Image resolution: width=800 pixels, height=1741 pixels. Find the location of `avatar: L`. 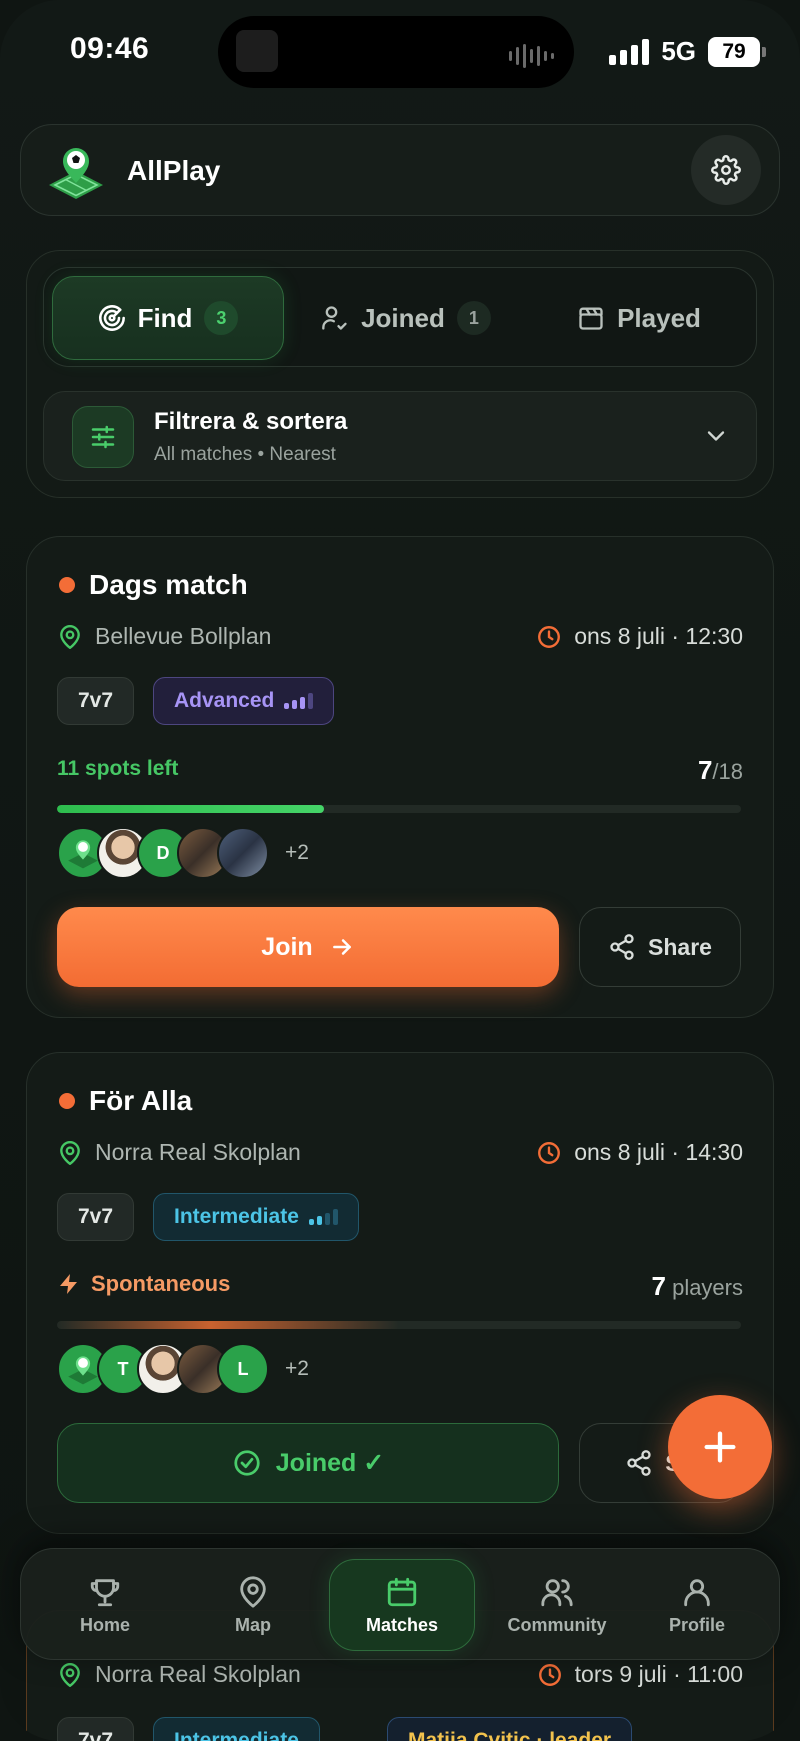

avatar: L is located at coordinates (243, 1369).